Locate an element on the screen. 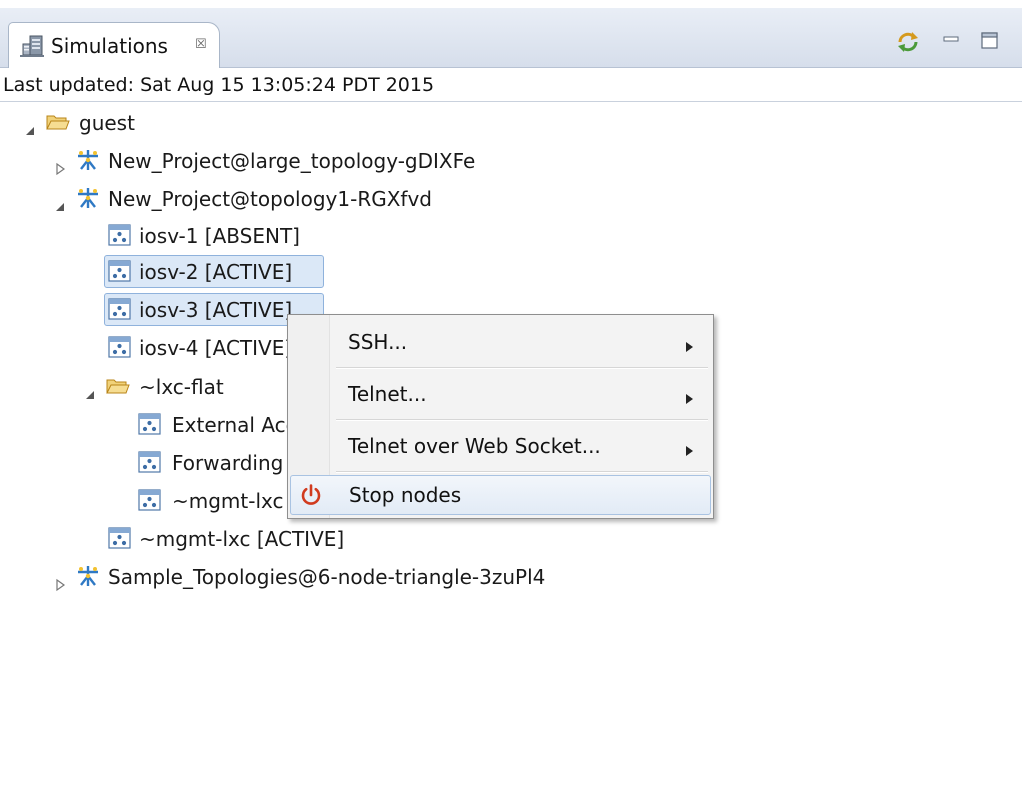  tree-item-node: iosv-2 [ACTIVE] is located at coordinates (200, 272).